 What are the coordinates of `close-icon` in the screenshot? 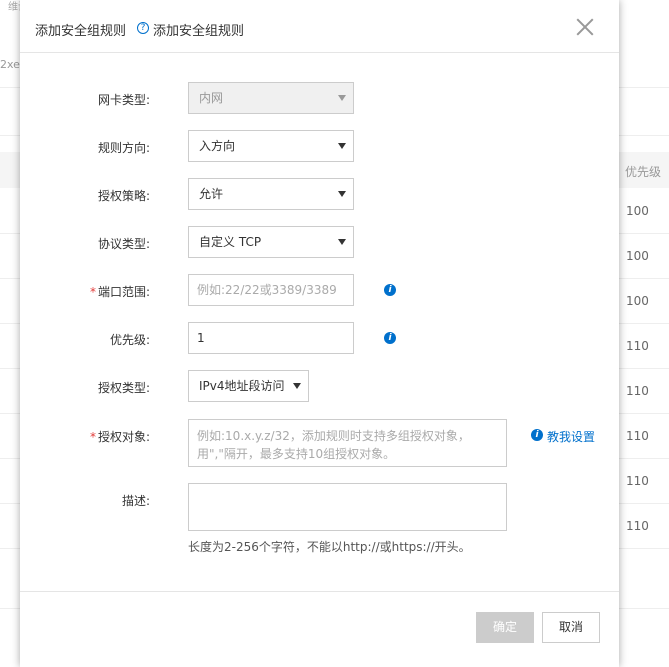 It's located at (585, 27).